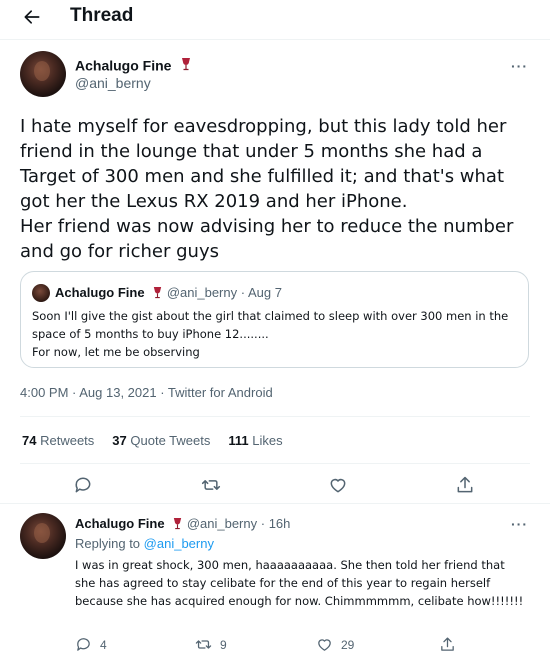 Image resolution: width=550 pixels, height=669 pixels. I want to click on replying-to-link: @ani_berny, so click(179, 543).